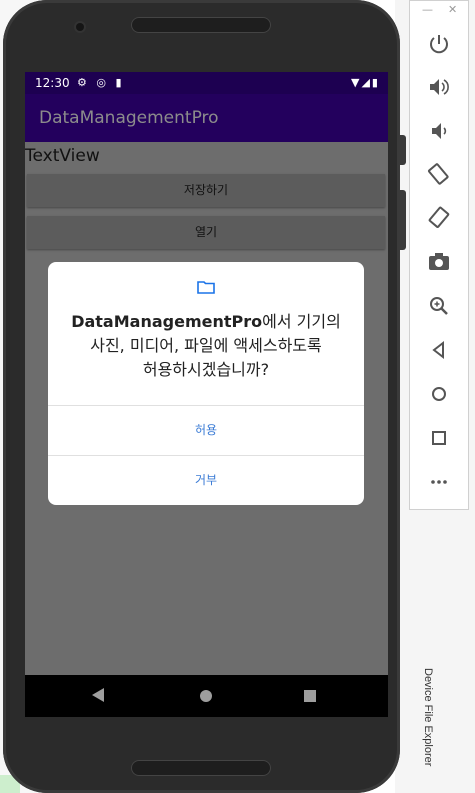  I want to click on status-time: 12:30, so click(52, 83).